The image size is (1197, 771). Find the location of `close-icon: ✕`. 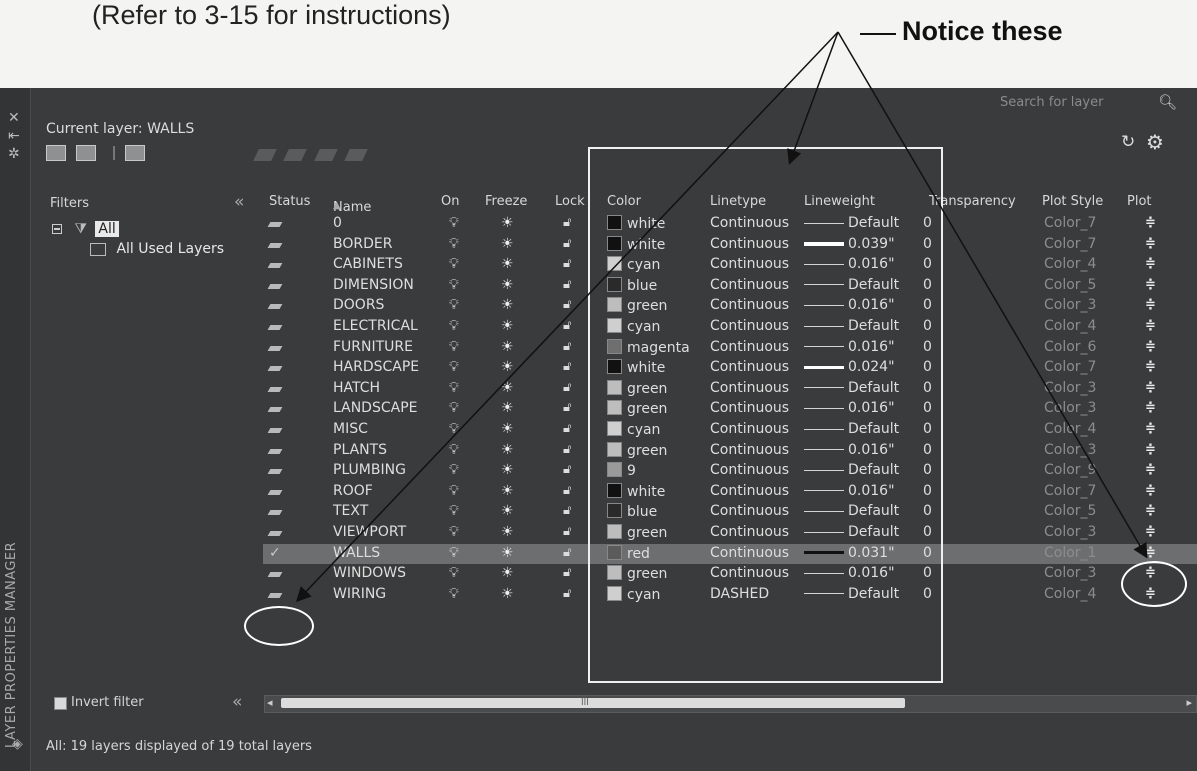

close-icon: ✕ is located at coordinates (14, 118).